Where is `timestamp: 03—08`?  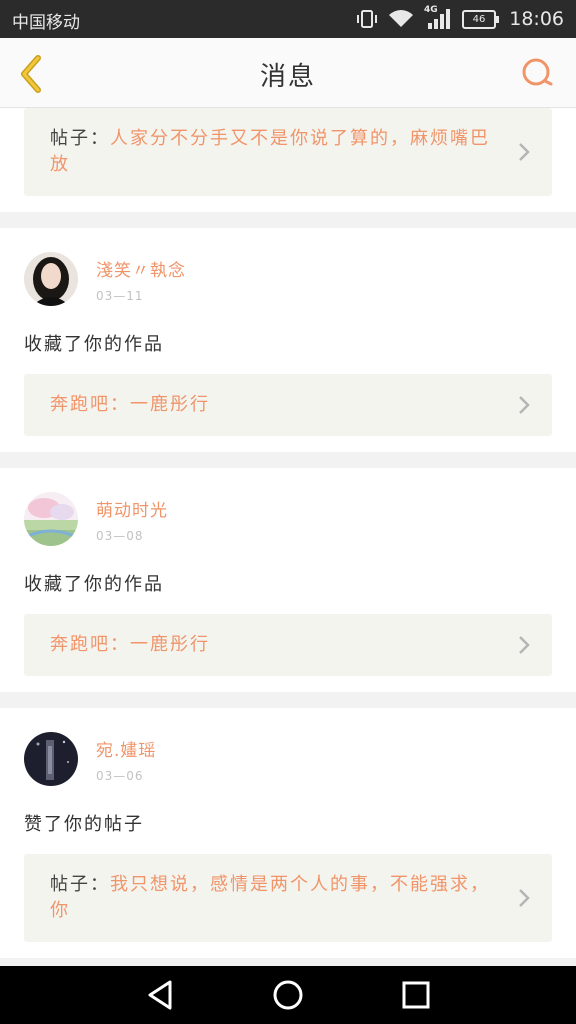
timestamp: 03—08 is located at coordinates (120, 536).